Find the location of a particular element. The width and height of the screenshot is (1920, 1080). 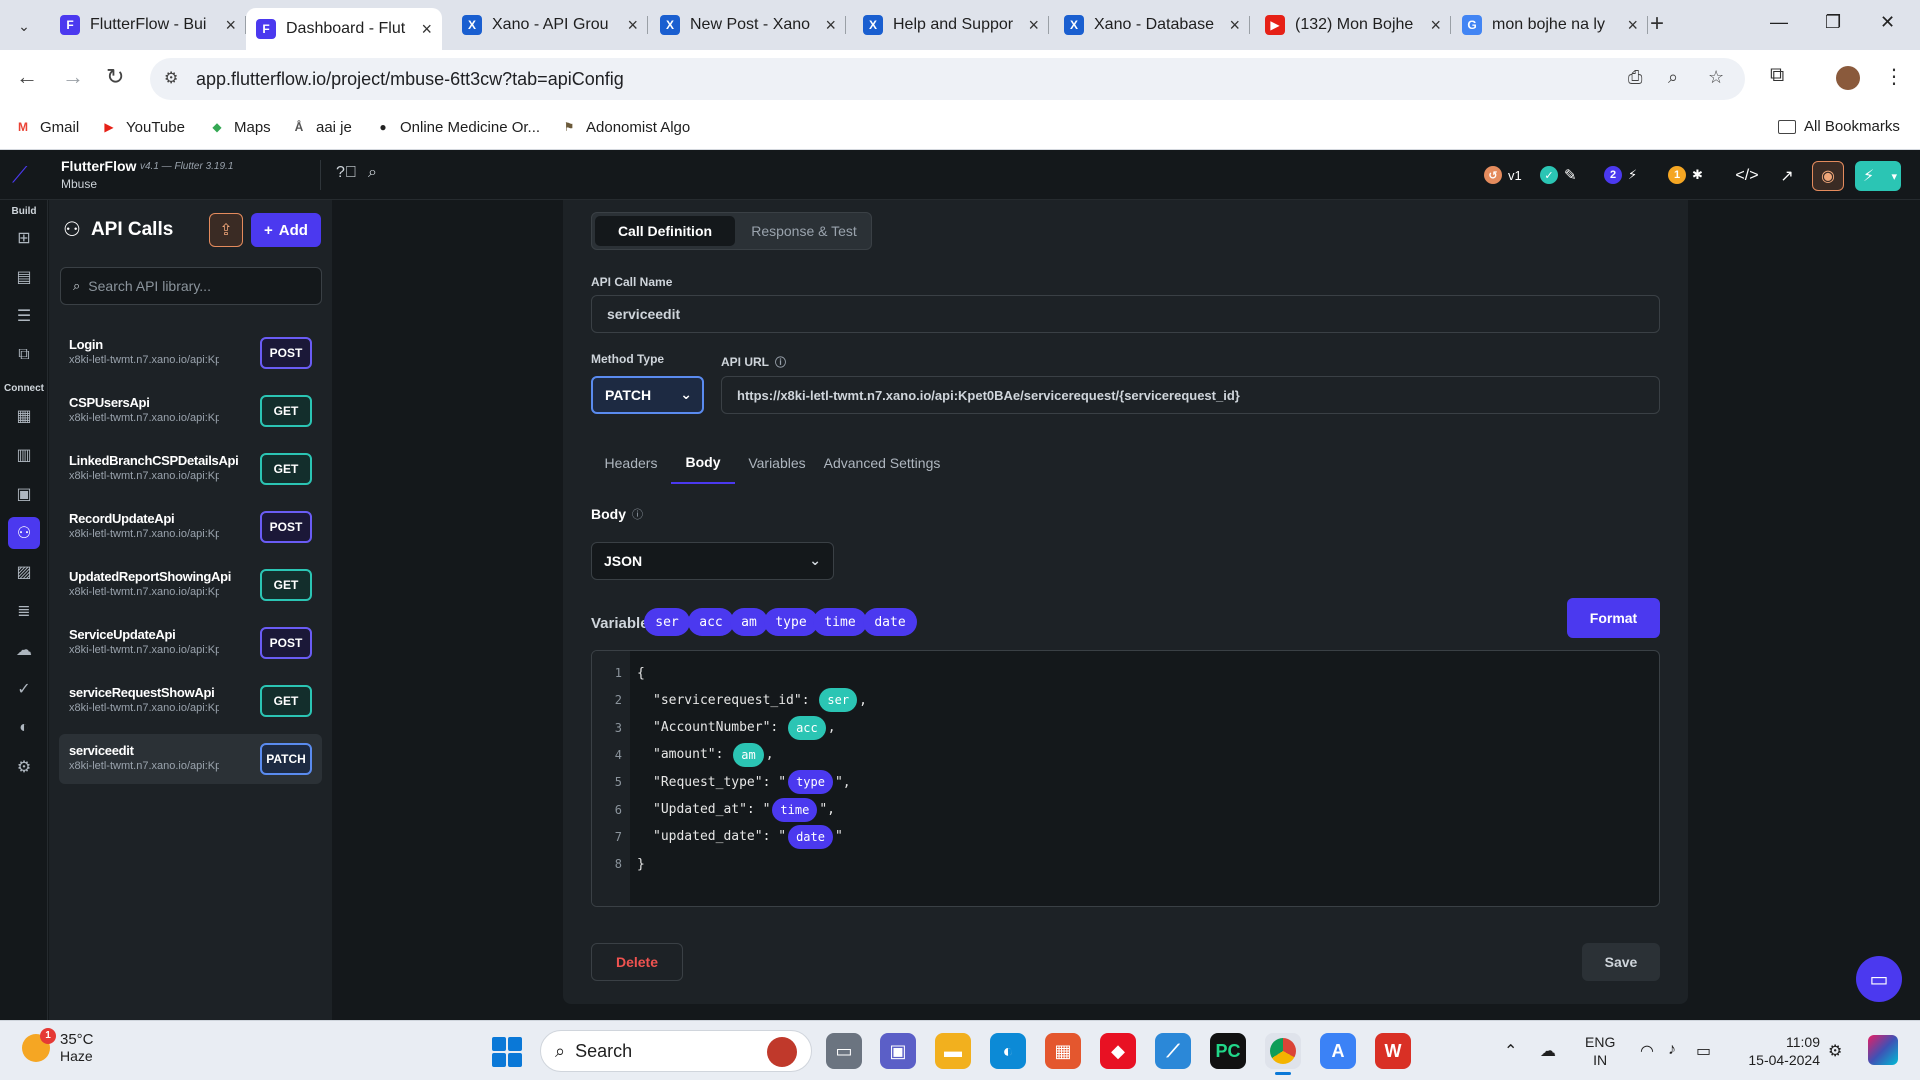

collaborators-pill: 2 ⚡ is located at coordinates (1620, 175).